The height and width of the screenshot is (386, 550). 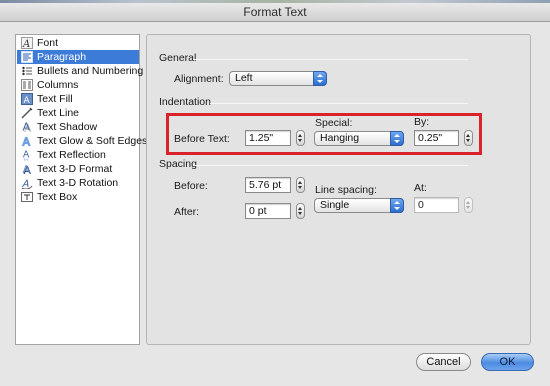 What do you see at coordinates (27, 197) in the screenshot?
I see `text-box-icon` at bounding box center [27, 197].